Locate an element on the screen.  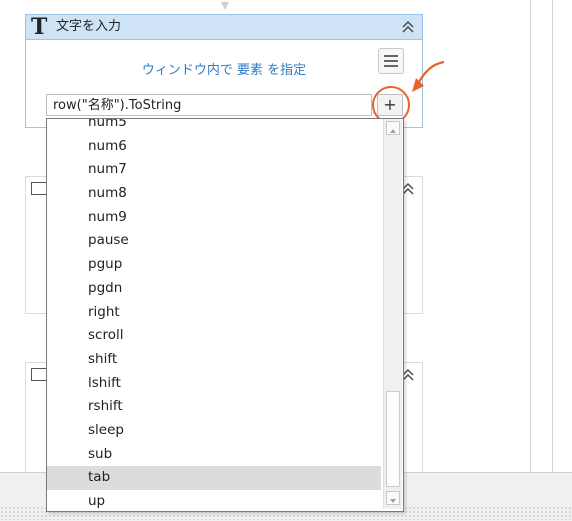
dropdown-item: shift is located at coordinates (214, 360).